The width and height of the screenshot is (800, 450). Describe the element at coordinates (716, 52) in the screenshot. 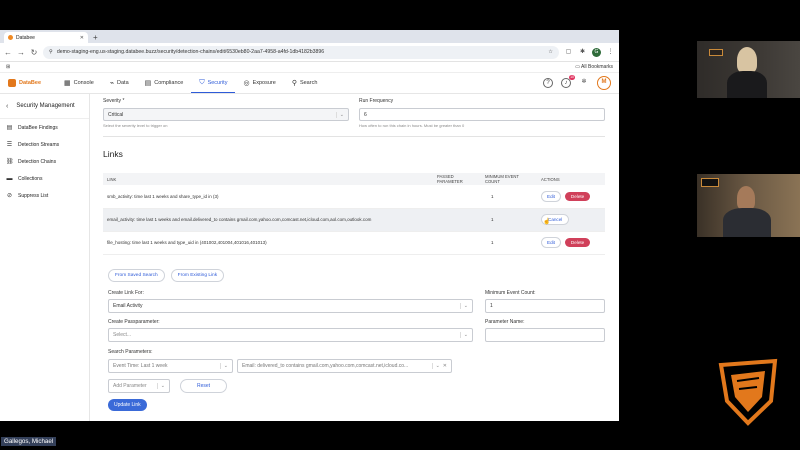

I see `wall-logo` at that location.